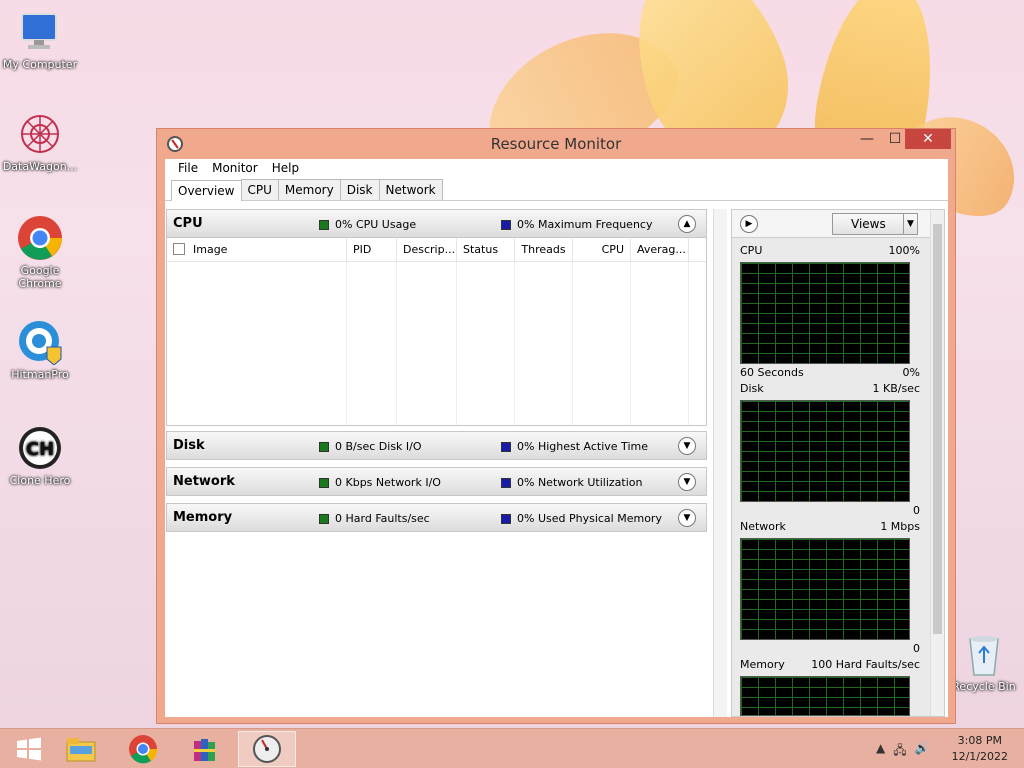 The image size is (1024, 768). What do you see at coordinates (825, 696) in the screenshot?
I see `memory-graph-canvas` at bounding box center [825, 696].